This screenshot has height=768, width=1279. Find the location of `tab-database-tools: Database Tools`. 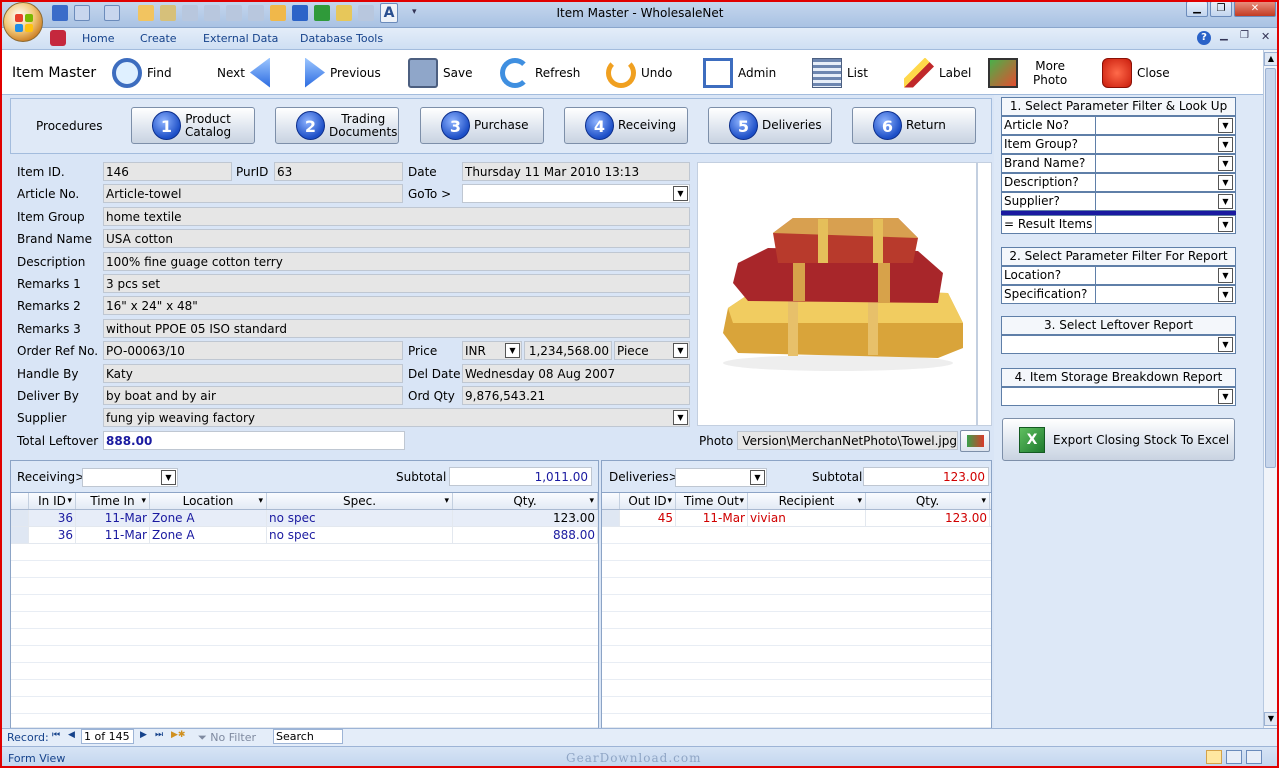

tab-database-tools: Database Tools is located at coordinates (341, 38).